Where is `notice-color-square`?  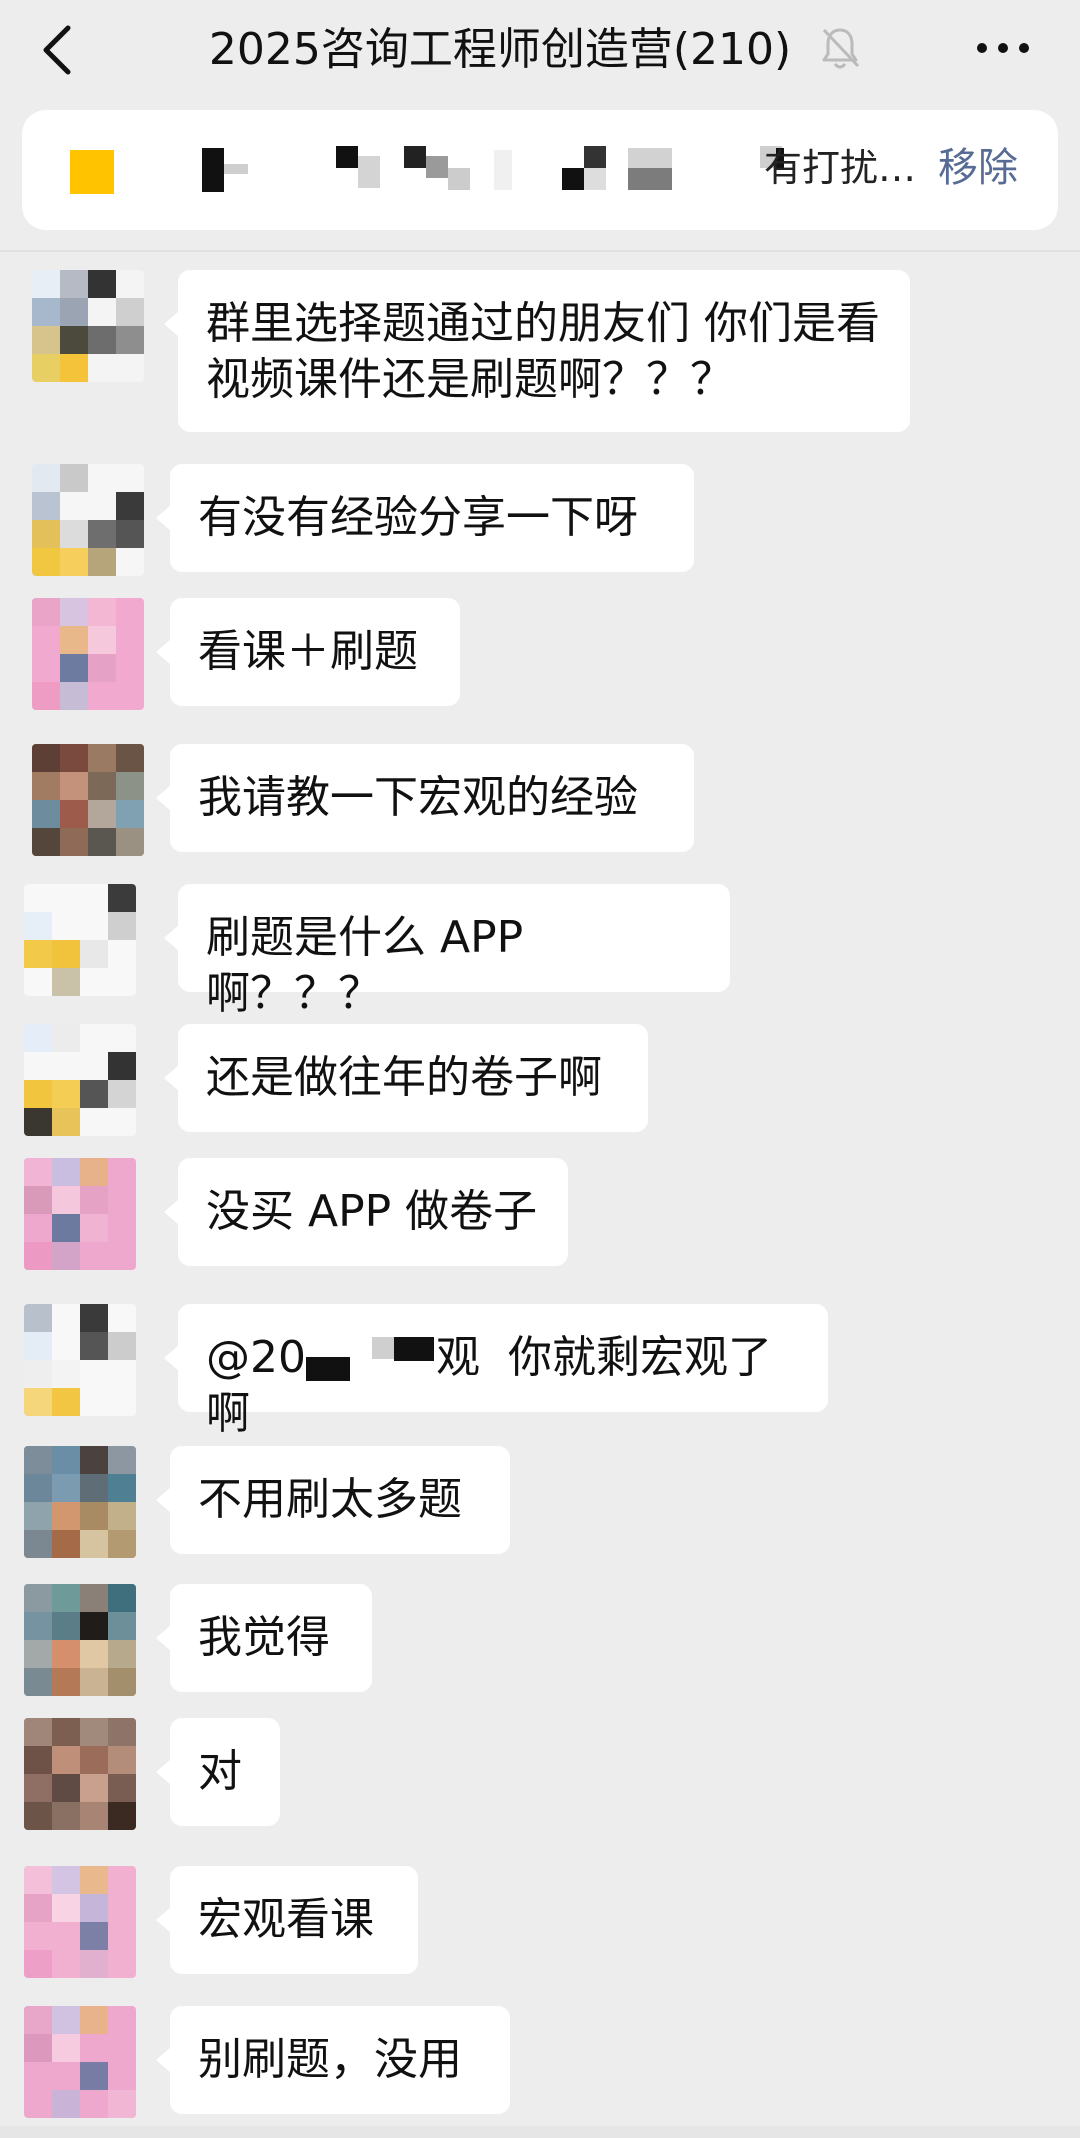
notice-color-square is located at coordinates (92, 172).